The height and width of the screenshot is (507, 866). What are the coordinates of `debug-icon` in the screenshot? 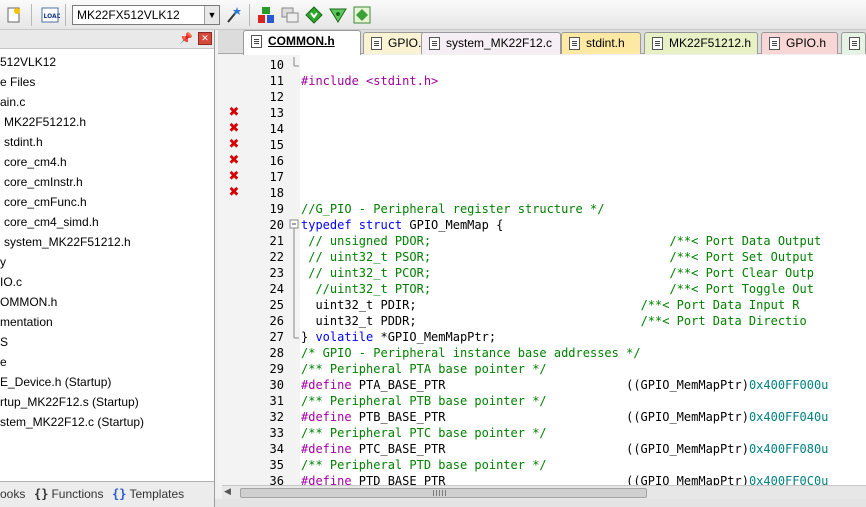 It's located at (338, 15).